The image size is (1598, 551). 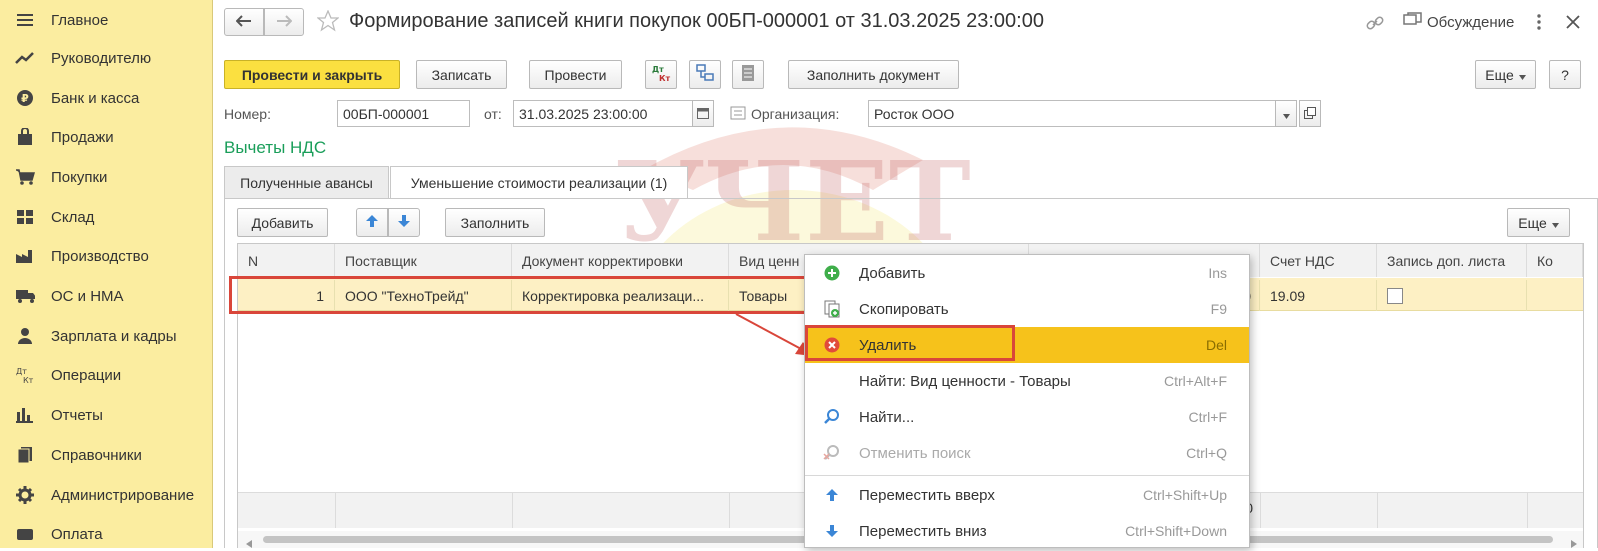 What do you see at coordinates (493, 114) in the screenshot?
I see `date-label: от:` at bounding box center [493, 114].